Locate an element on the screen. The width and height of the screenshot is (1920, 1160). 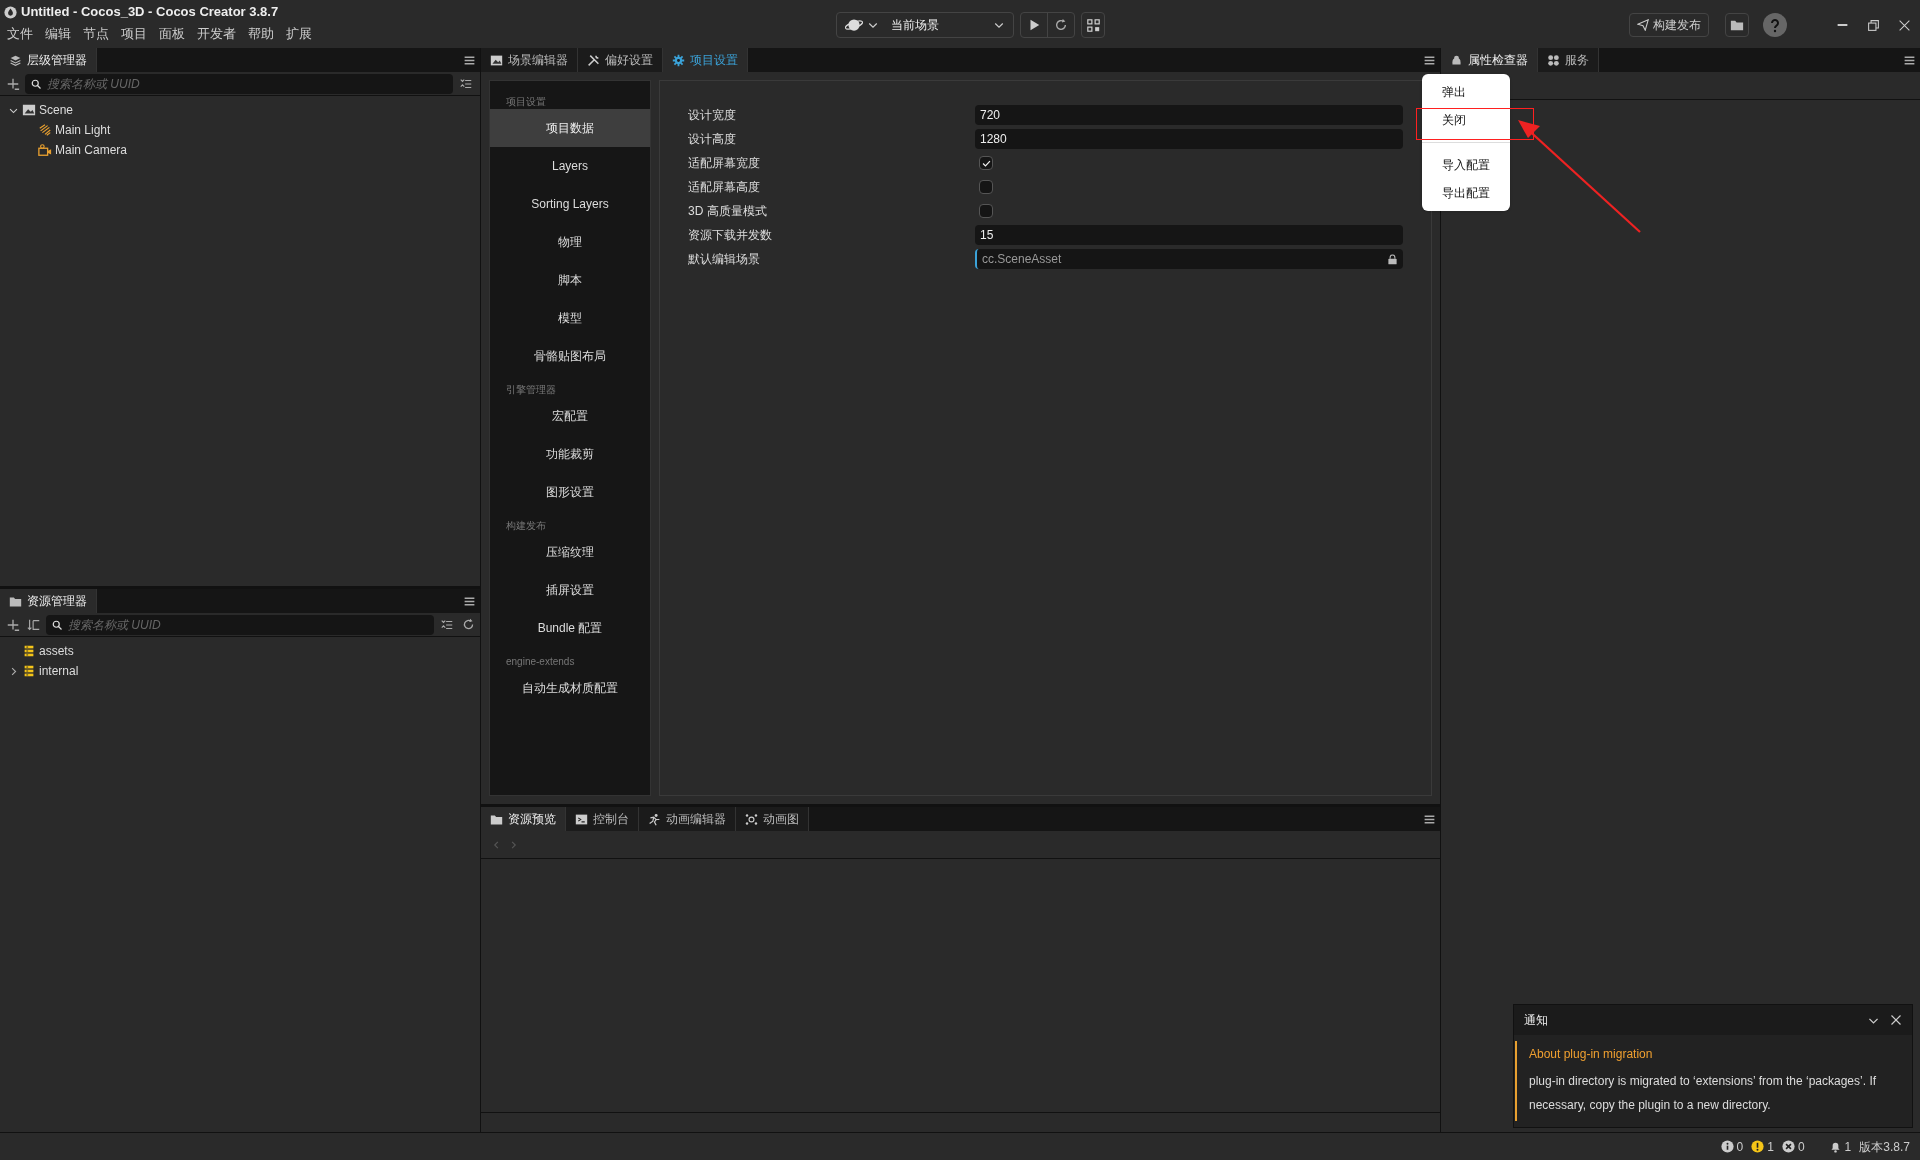
qr-code-icon is located at coordinates (1093, 25).